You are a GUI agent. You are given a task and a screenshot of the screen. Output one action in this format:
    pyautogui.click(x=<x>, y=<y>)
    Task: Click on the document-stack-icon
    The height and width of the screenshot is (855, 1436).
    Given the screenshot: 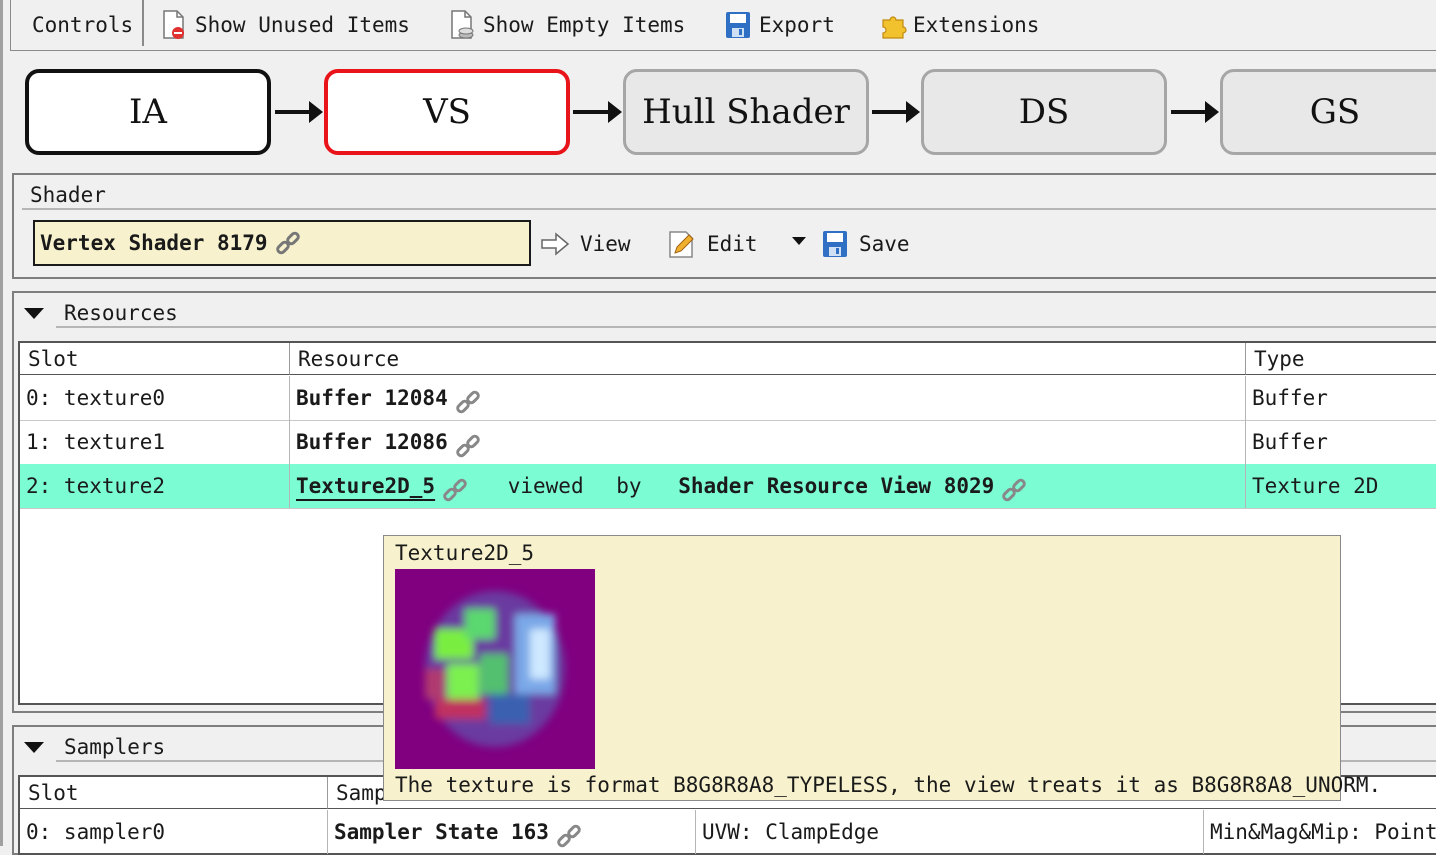 What is the action you would take?
    pyautogui.click(x=462, y=25)
    